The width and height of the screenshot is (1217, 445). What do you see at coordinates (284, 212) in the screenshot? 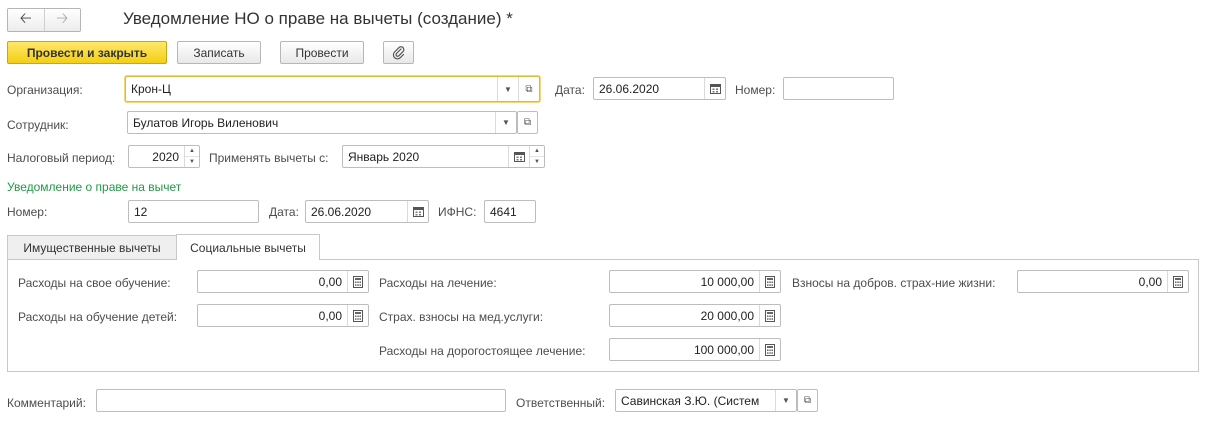
I see `notice-date-label: Дата:` at bounding box center [284, 212].